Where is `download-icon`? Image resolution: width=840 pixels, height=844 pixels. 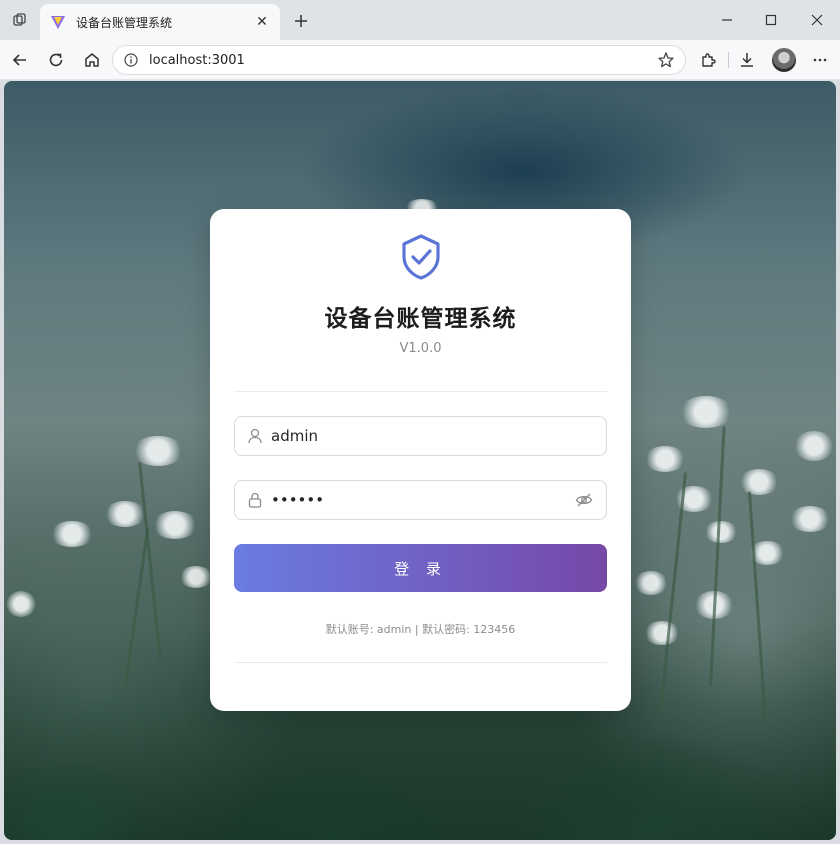
download-icon is located at coordinates (747, 60).